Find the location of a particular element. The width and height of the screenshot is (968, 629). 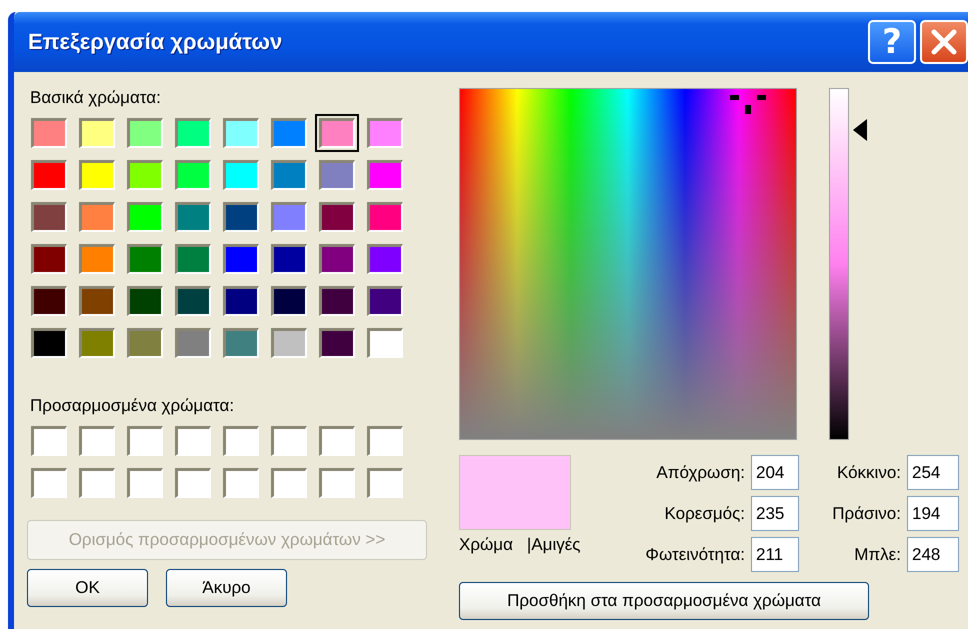

window-title: Επεξεργασία χρωμάτων is located at coordinates (156, 42).